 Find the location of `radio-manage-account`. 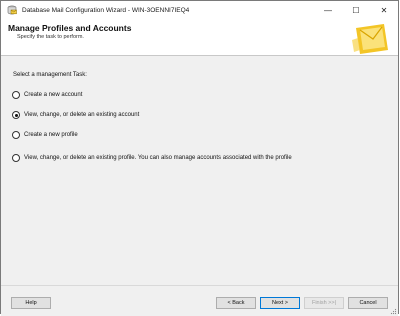

radio-manage-account is located at coordinates (16, 115).